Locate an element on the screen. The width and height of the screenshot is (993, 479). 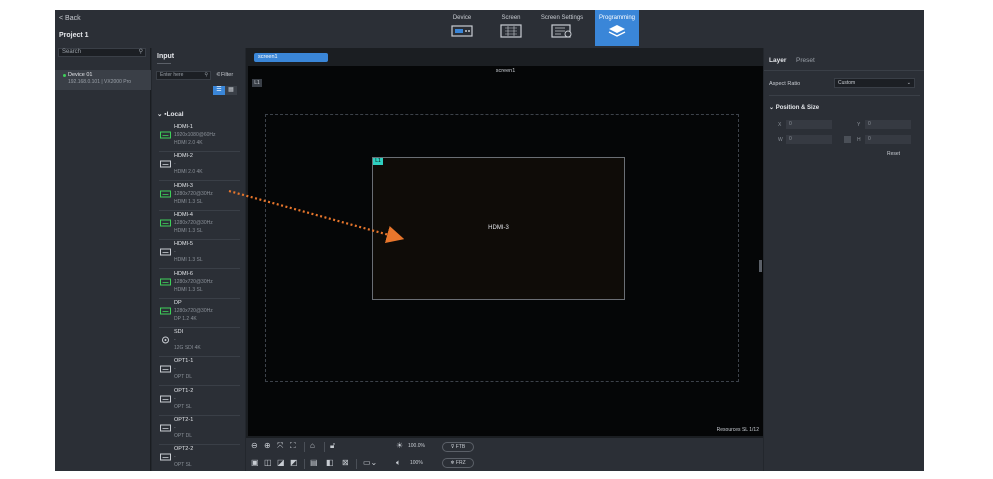
source-list-item: HDMI-4 1280x720@30Hz HDMI 1.3 SL is located at coordinates (199, 225).